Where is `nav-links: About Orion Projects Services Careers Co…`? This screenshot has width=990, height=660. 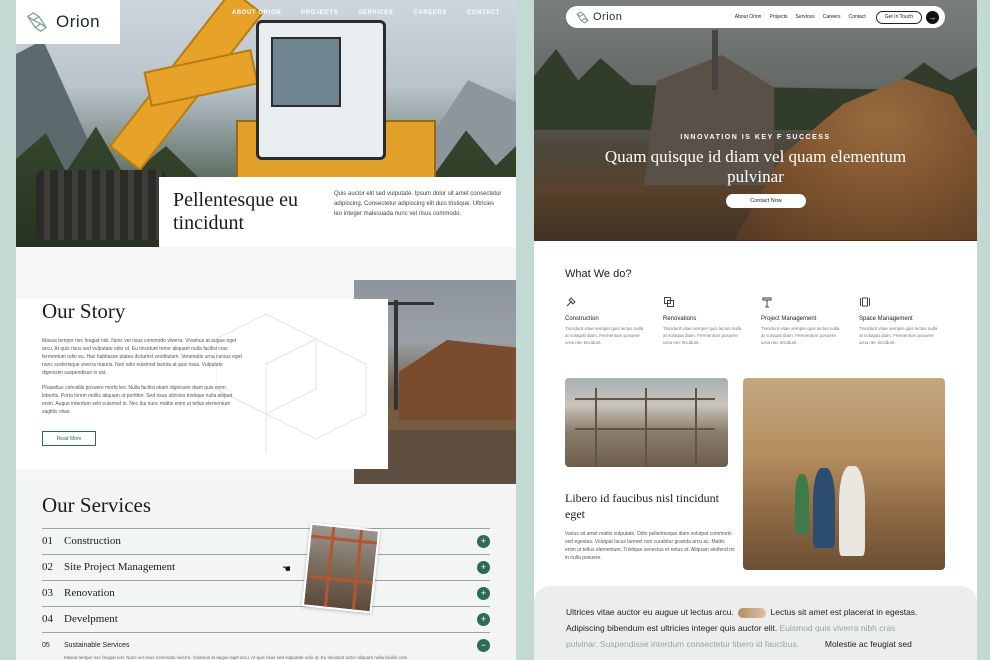
nav-links: About Orion Projects Services Careers Co… is located at coordinates (800, 17).